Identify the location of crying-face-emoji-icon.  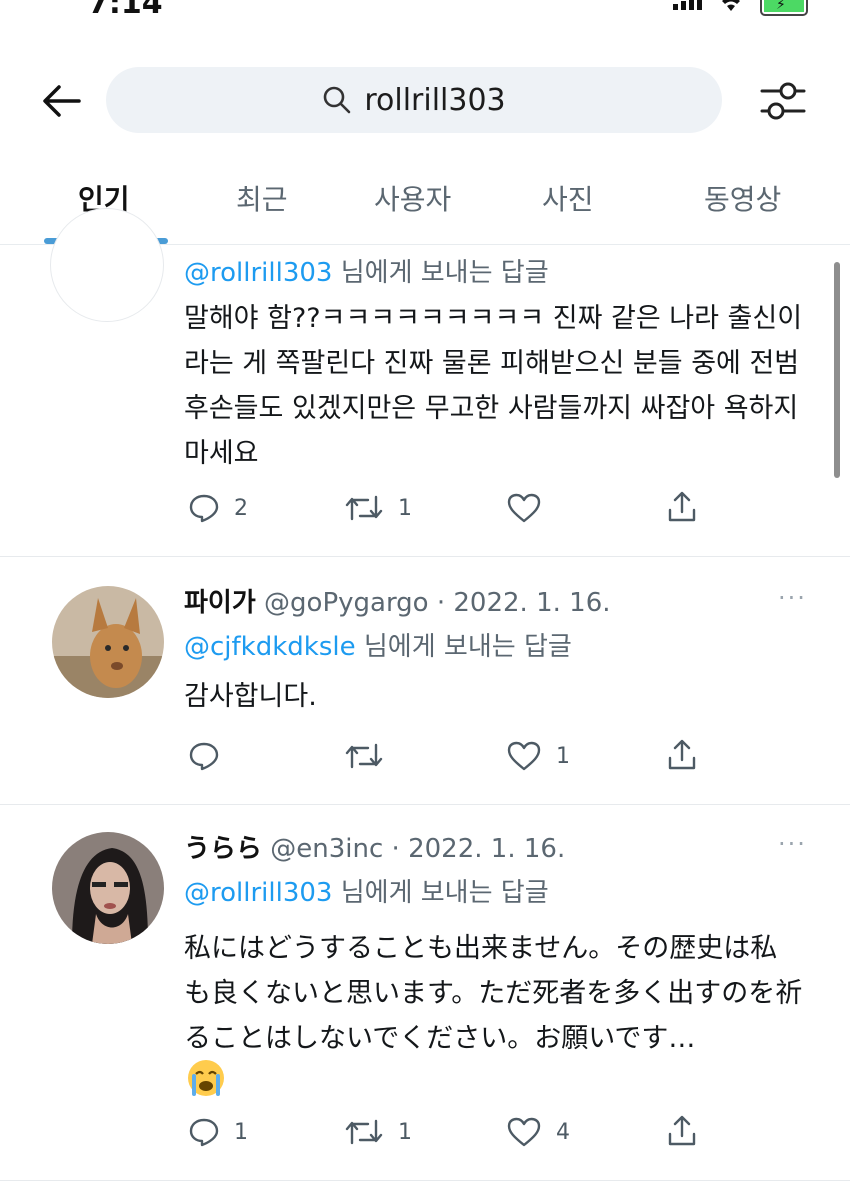
(206, 1078).